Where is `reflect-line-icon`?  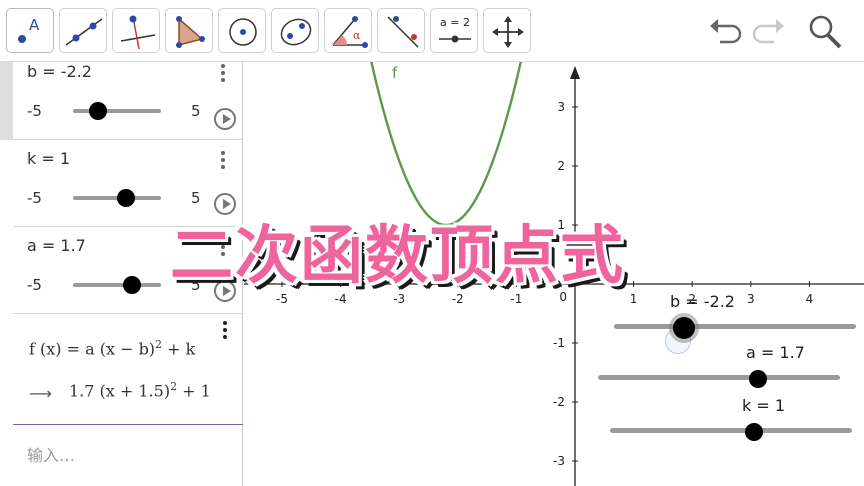
reflect-line-icon is located at coordinates (403, 32).